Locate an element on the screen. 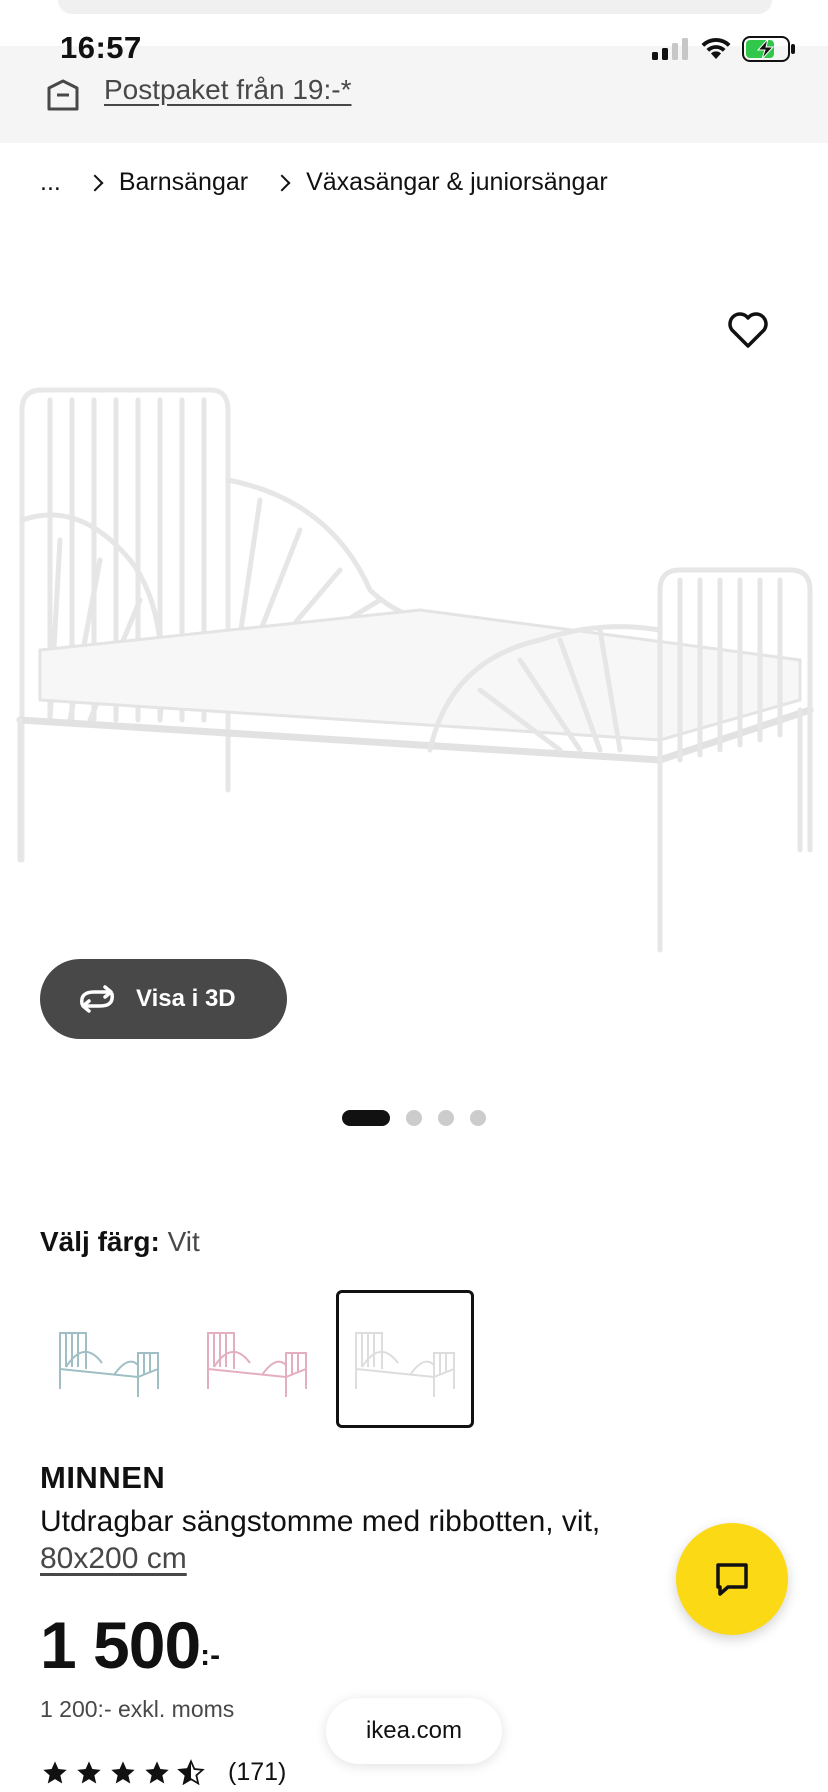  product-rating: (171) is located at coordinates (163, 1772).